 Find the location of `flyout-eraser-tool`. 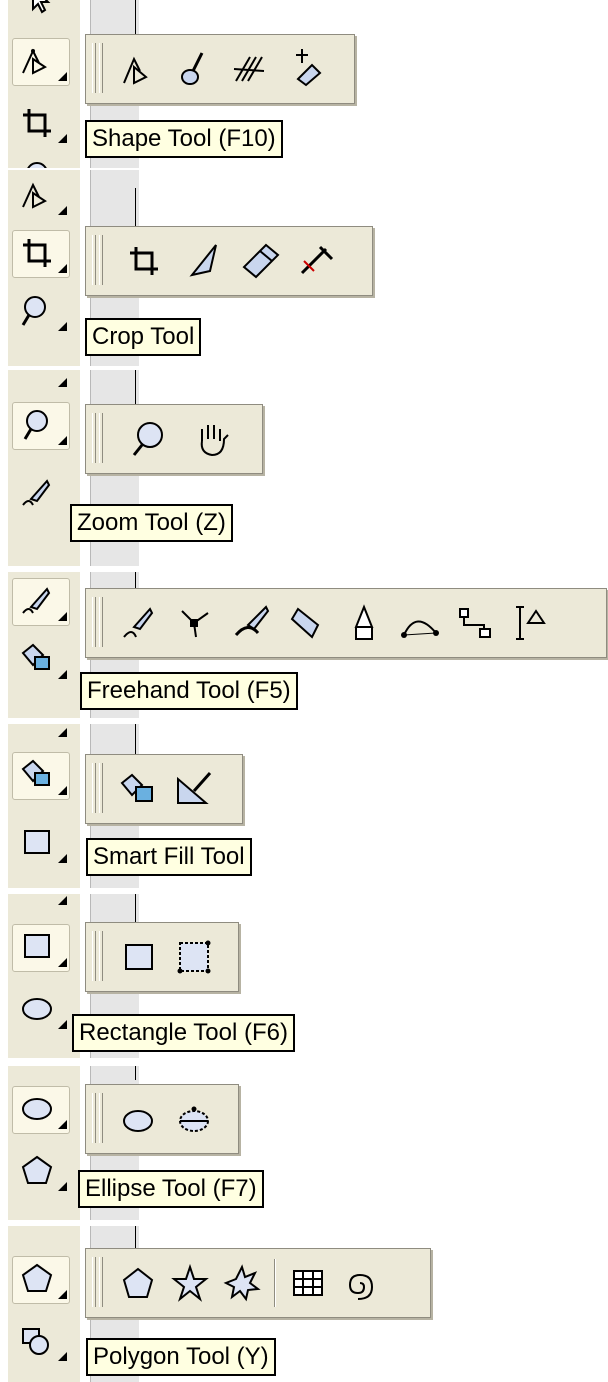

flyout-eraser-tool is located at coordinates (260, 261).